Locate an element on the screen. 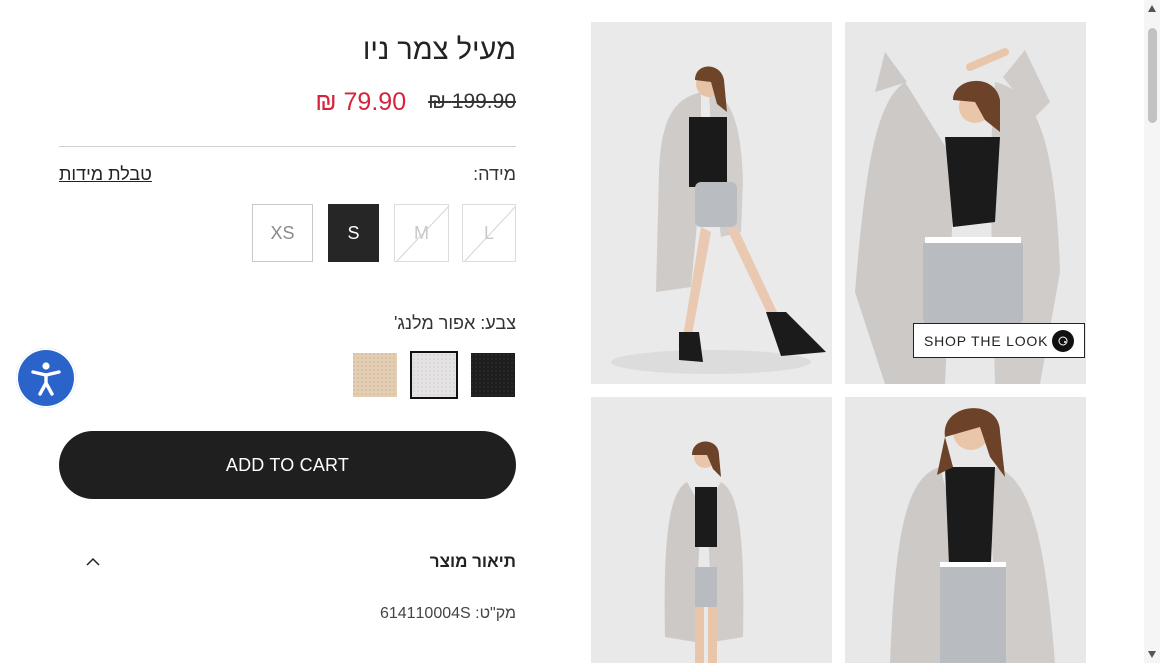  shop-the-look-label: SHOP THE LOOK is located at coordinates (986, 340).